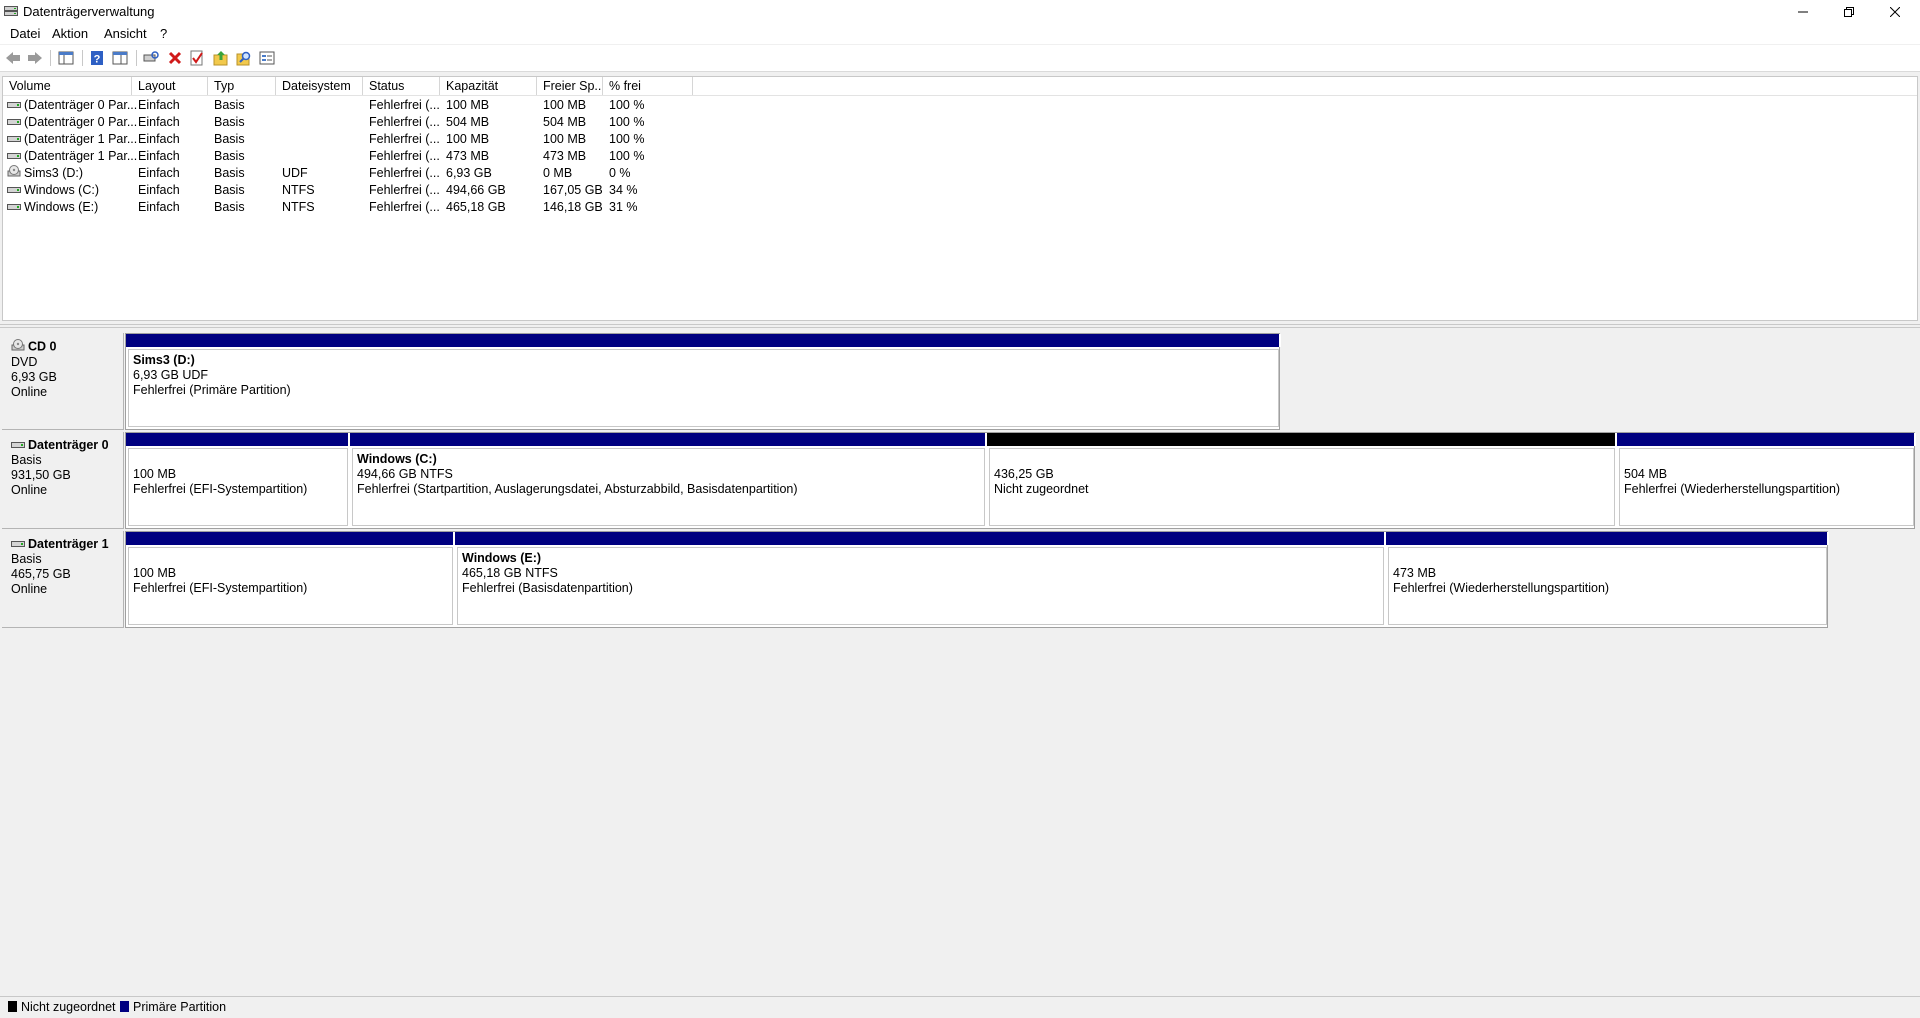  What do you see at coordinates (547, 588) in the screenshot?
I see `partition-line2: Fehlerfrei (Basisdatenpartition)` at bounding box center [547, 588].